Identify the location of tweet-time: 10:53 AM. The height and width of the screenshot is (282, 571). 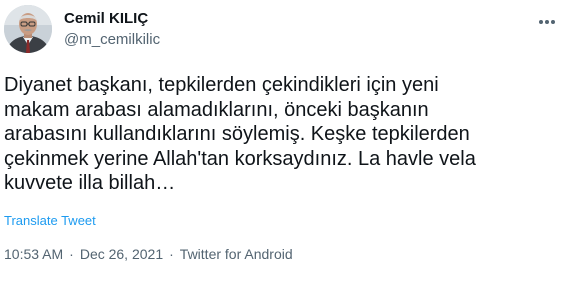
(33, 254).